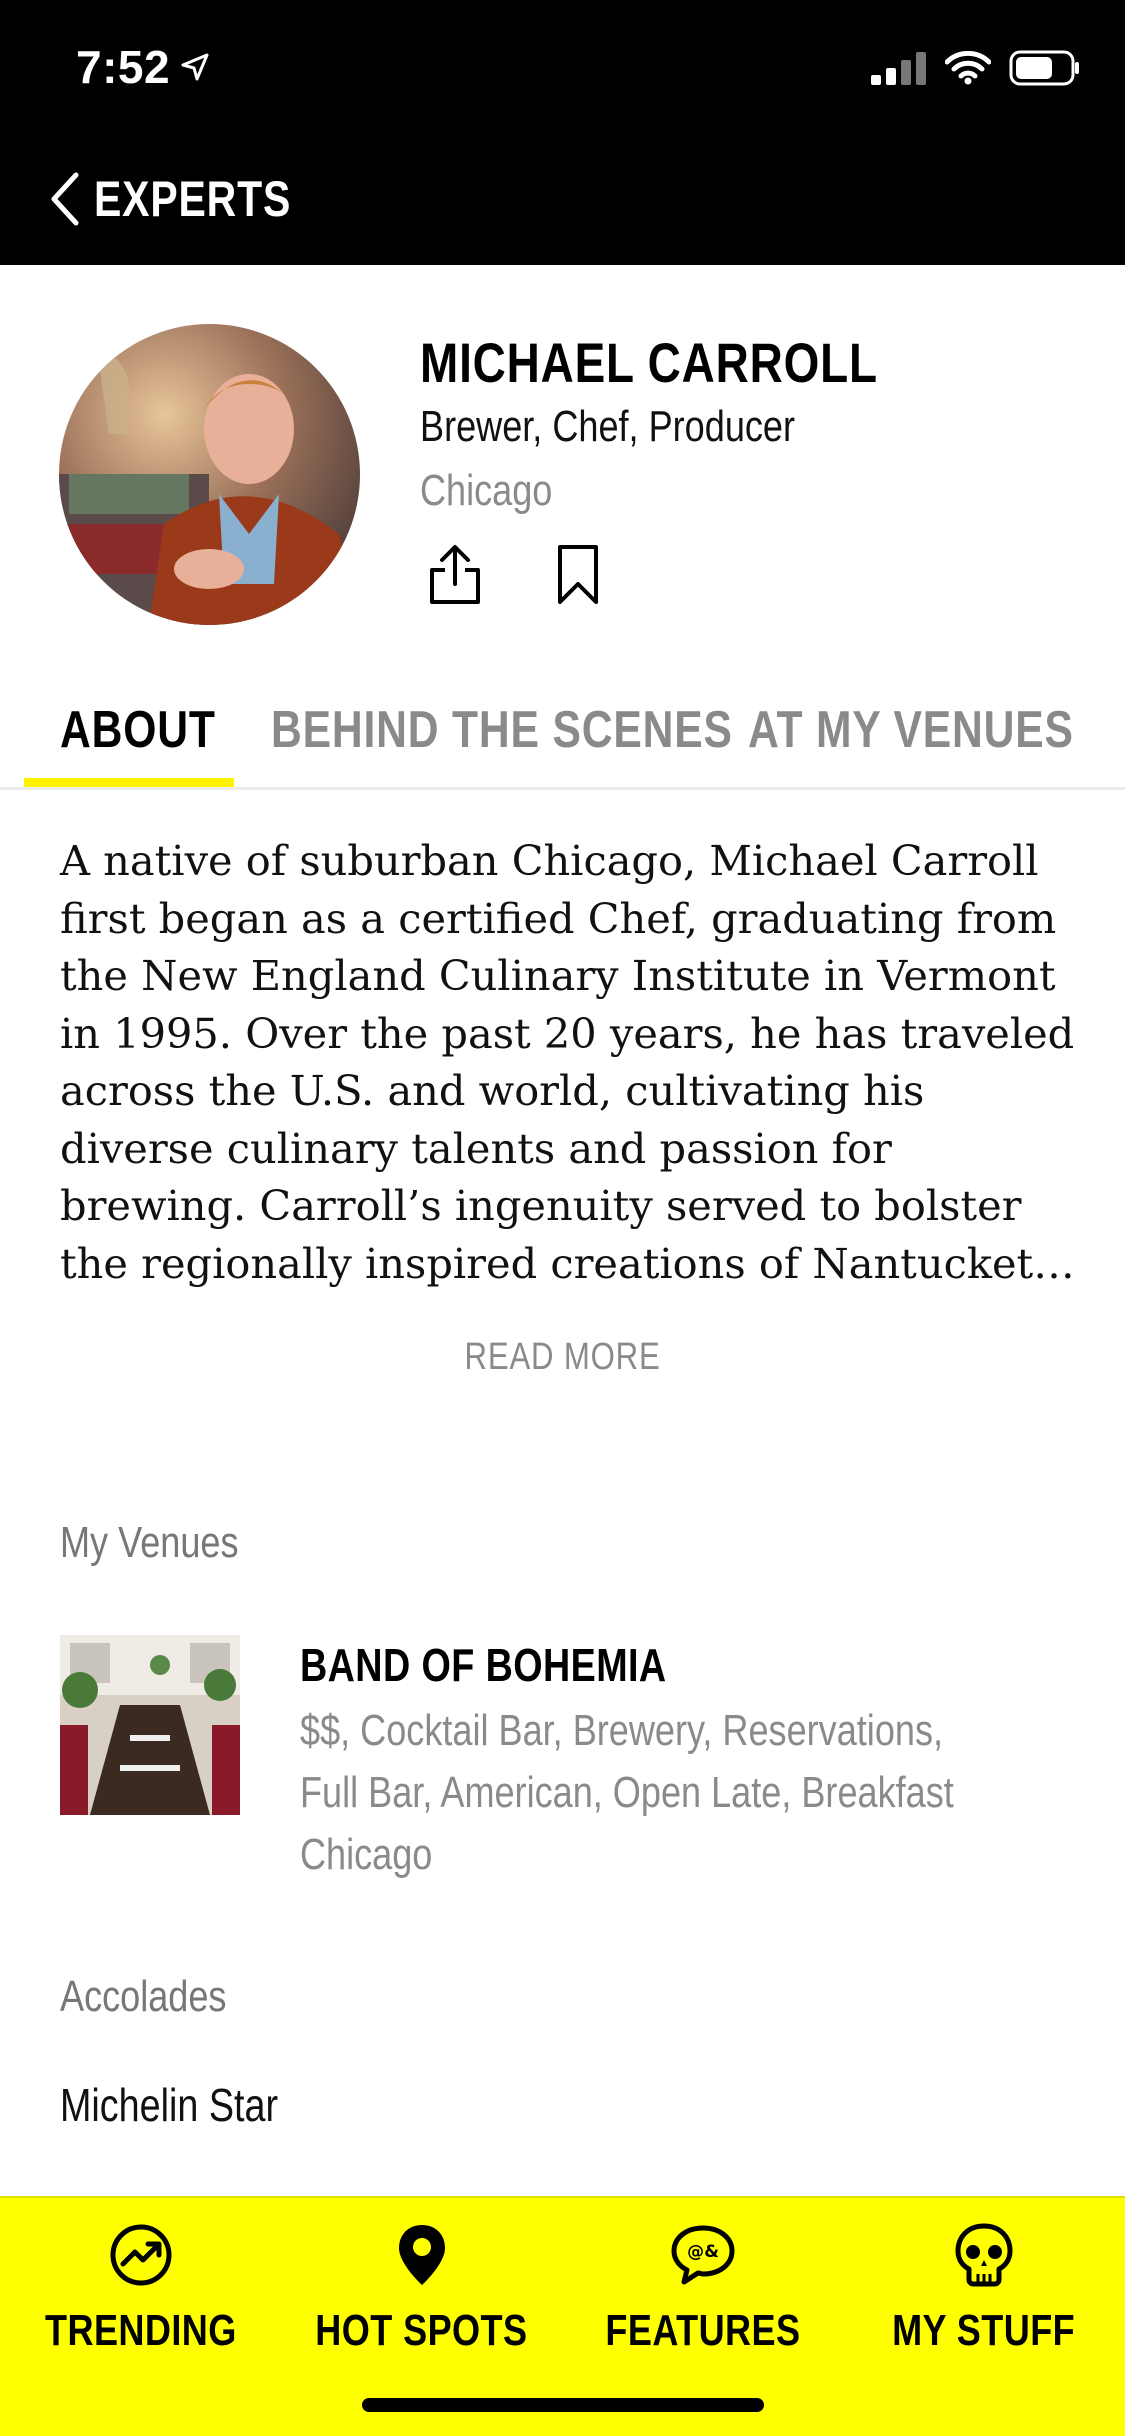 Image resolution: width=1125 pixels, height=2436 pixels. What do you see at coordinates (562, 1357) in the screenshot?
I see `read-more-link: READ MORE` at bounding box center [562, 1357].